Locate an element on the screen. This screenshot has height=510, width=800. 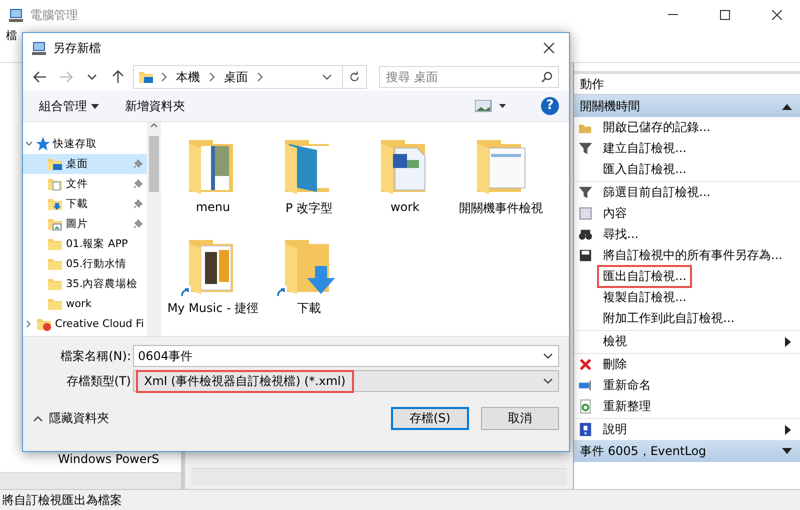
breadcrumb: 桌面 is located at coordinates (236, 77).